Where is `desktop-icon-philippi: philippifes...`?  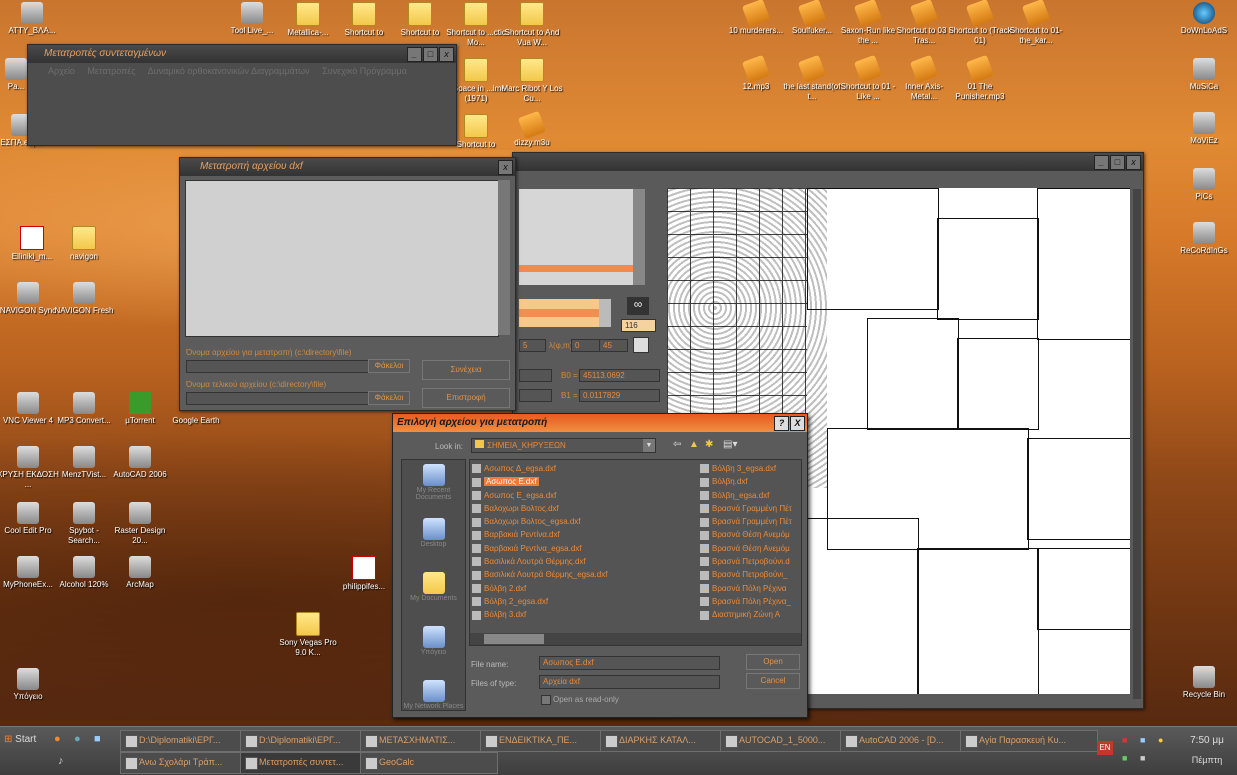 desktop-icon-philippi: philippifes... is located at coordinates (364, 574).